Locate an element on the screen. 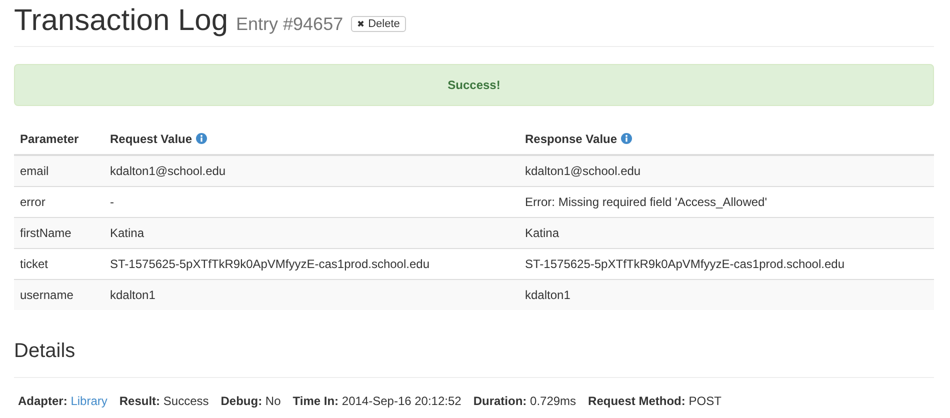 The image size is (950, 418). detail-value: Success is located at coordinates (186, 401).